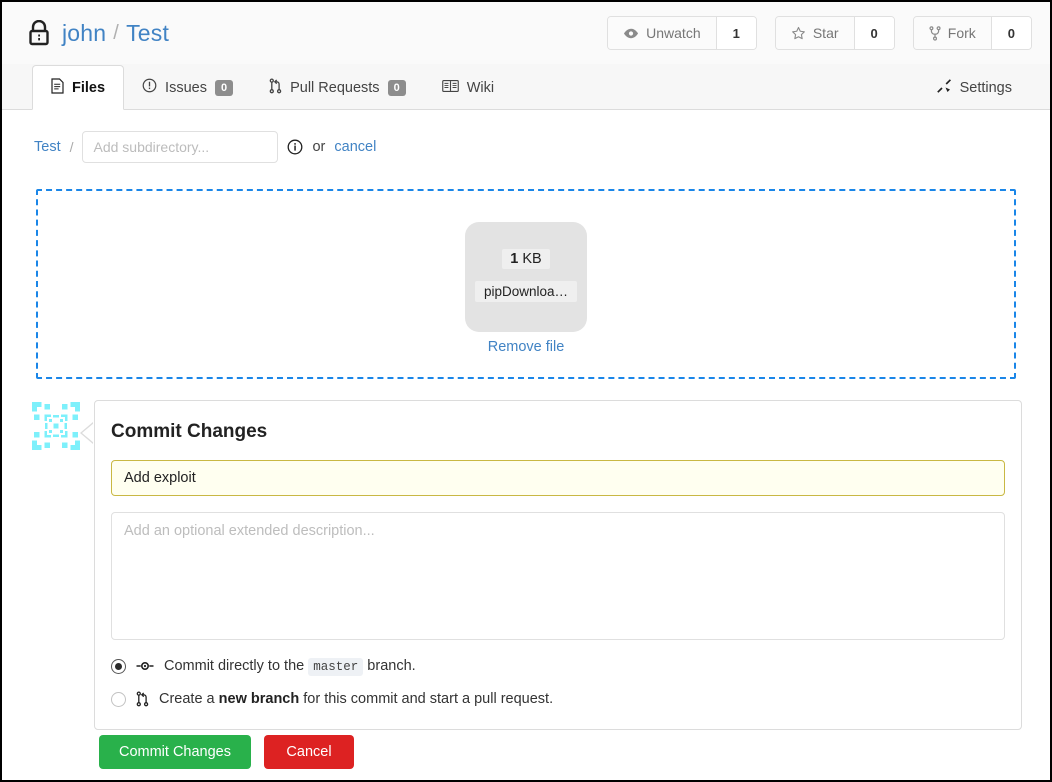 This screenshot has width=1052, height=782. I want to click on file-size-unit: KB, so click(532, 259).